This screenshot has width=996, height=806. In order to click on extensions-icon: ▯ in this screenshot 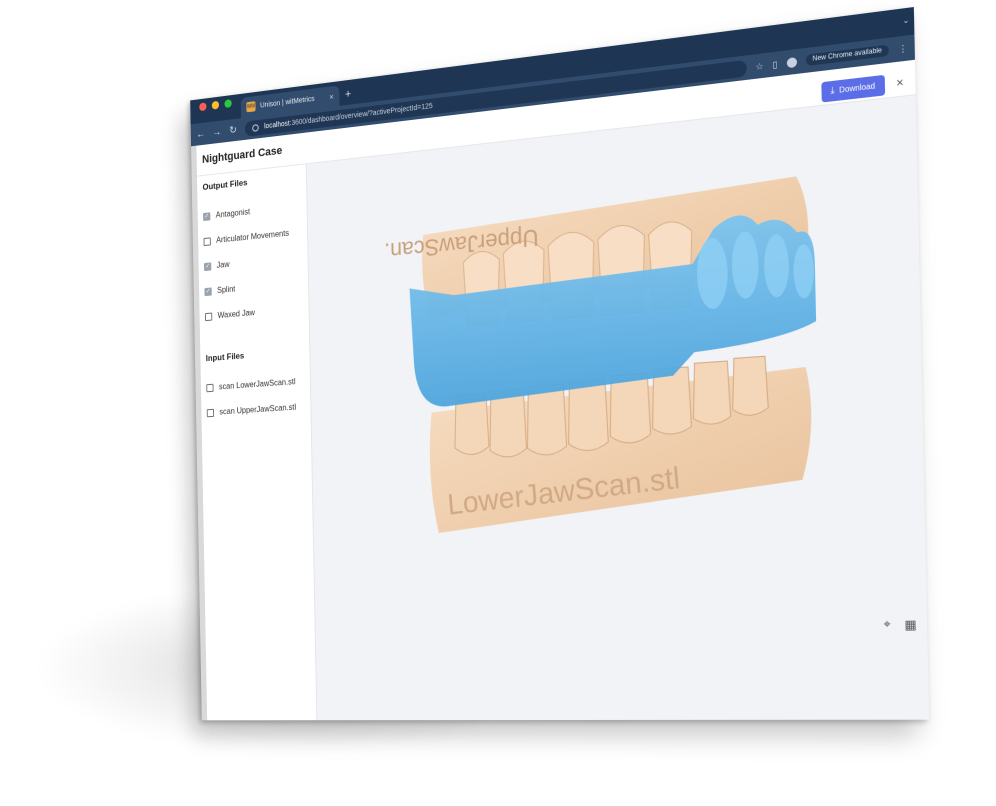, I will do `click(774, 64)`.